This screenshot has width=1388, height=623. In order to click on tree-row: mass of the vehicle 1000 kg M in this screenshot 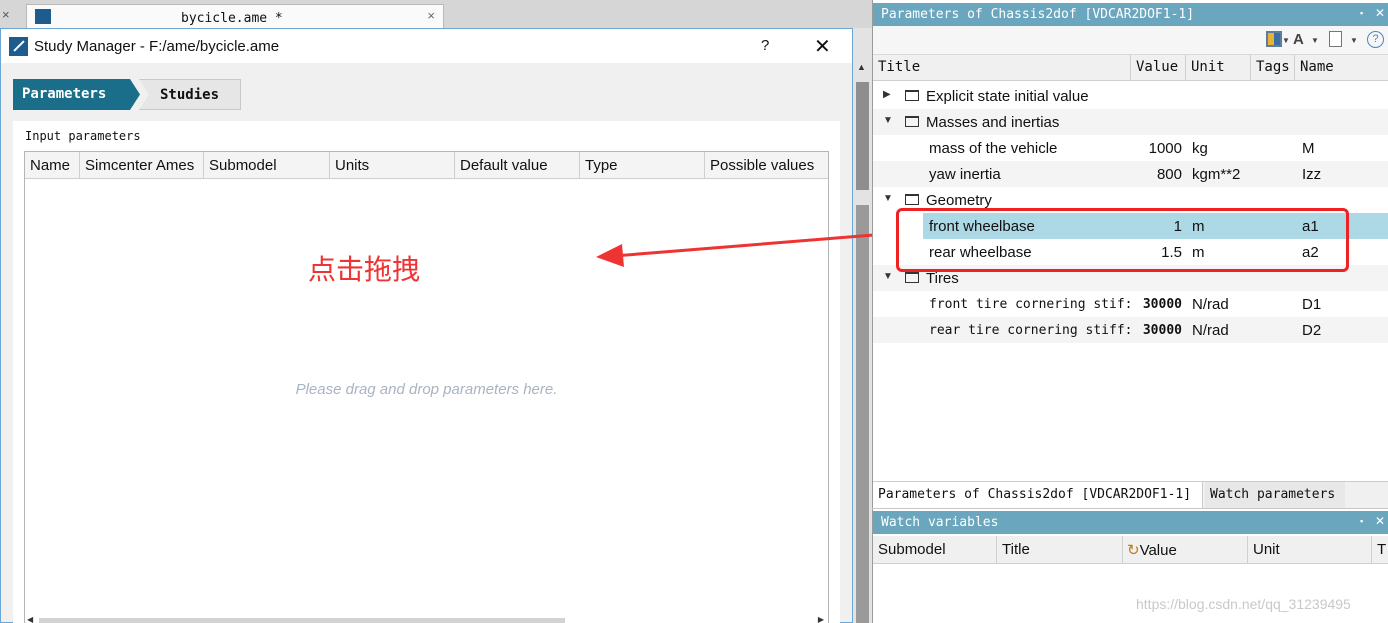, I will do `click(1130, 148)`.